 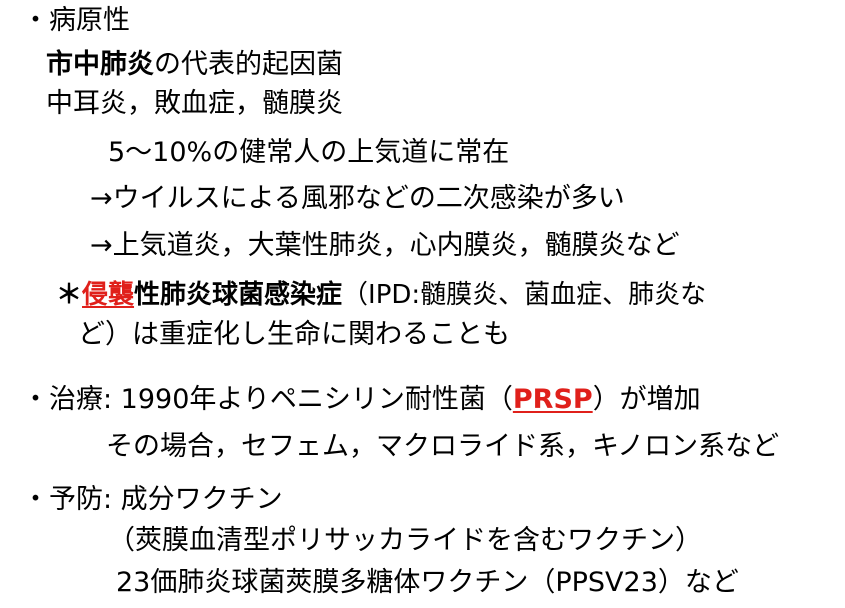 I want to click on pathogenicity-line-4: →ウイルスによる風邪などの二次感染が多い, so click(x=357, y=198).